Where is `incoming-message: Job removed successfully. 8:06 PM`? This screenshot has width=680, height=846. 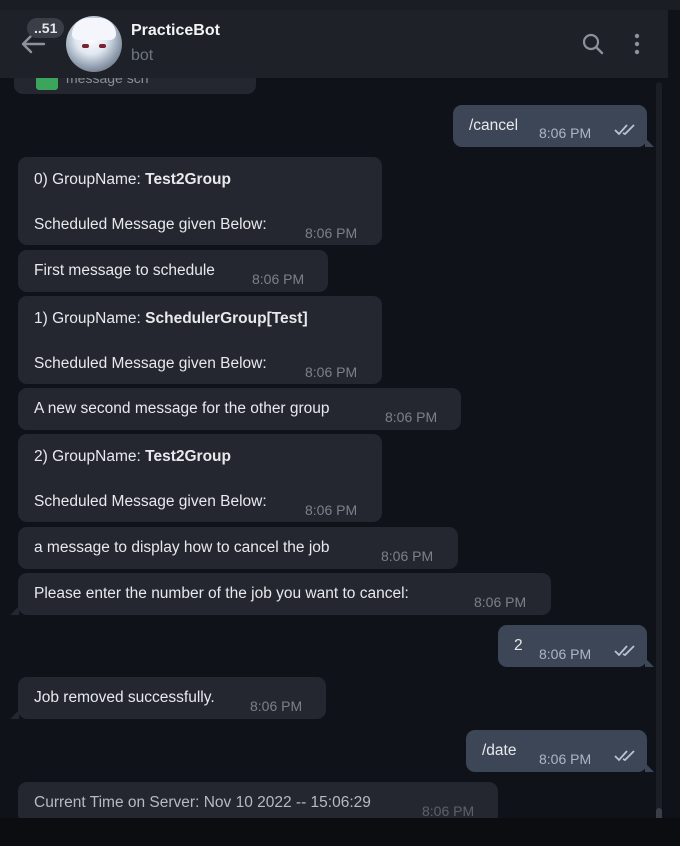 incoming-message: Job removed successfully. 8:06 PM is located at coordinates (168, 698).